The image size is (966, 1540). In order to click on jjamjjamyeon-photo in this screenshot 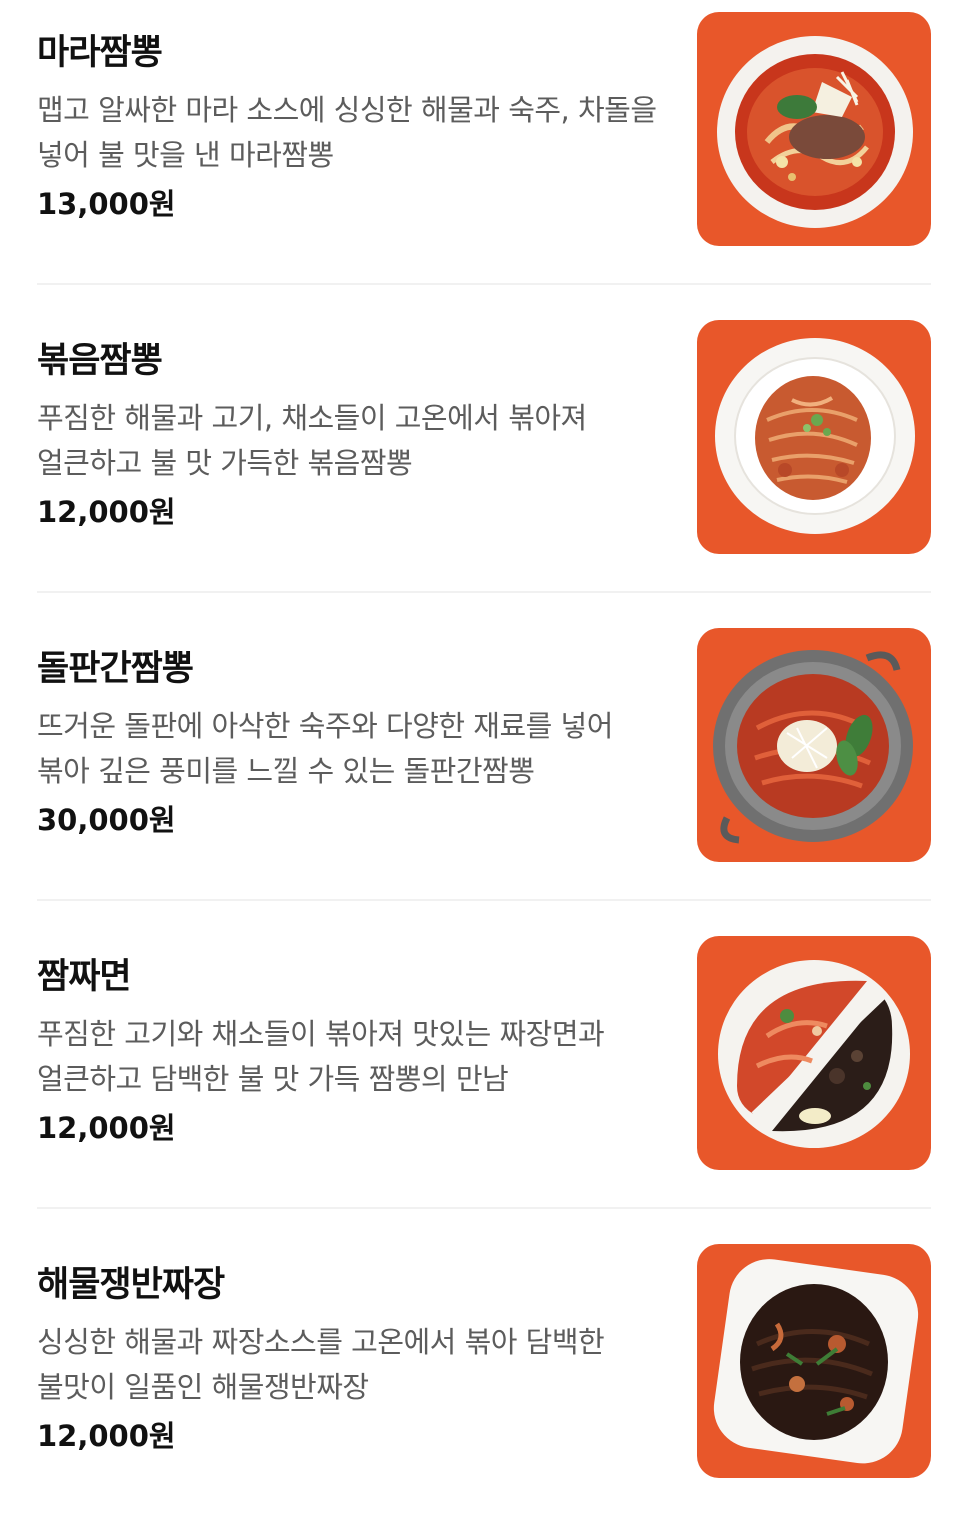, I will do `click(814, 1053)`.